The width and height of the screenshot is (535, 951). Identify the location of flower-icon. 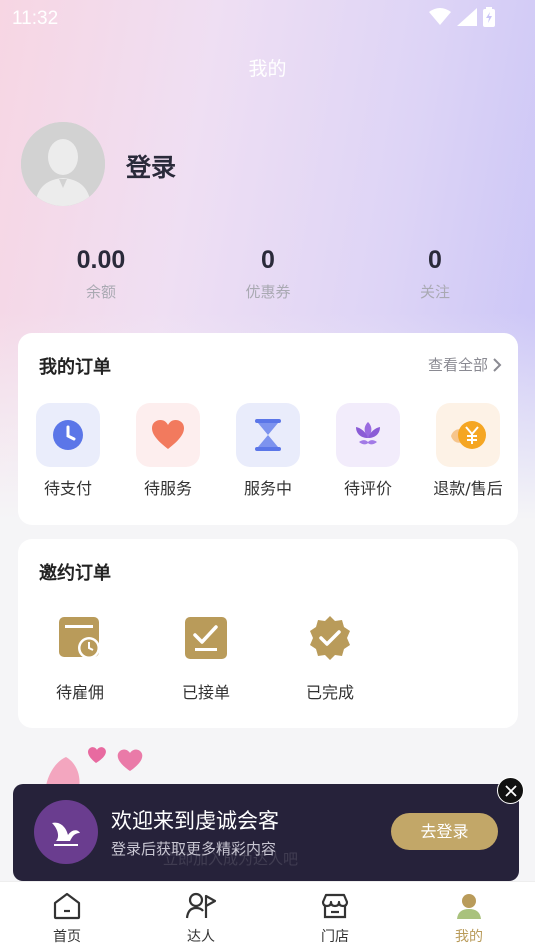
(368, 433).